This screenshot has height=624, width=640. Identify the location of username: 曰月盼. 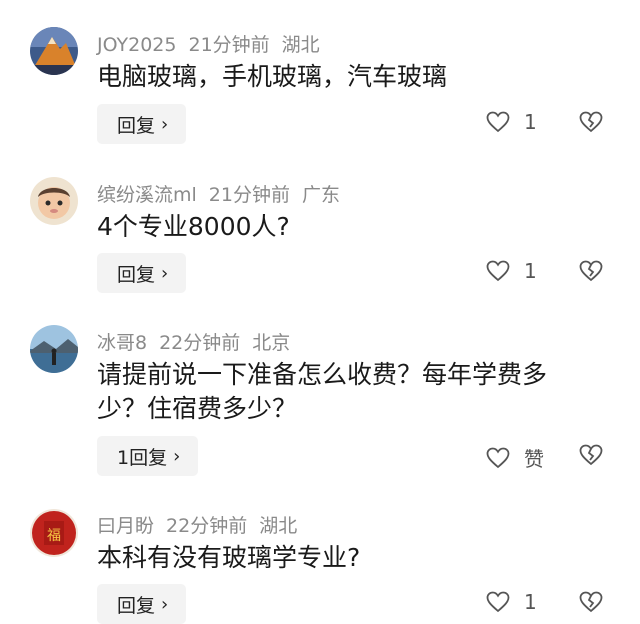
(125, 526).